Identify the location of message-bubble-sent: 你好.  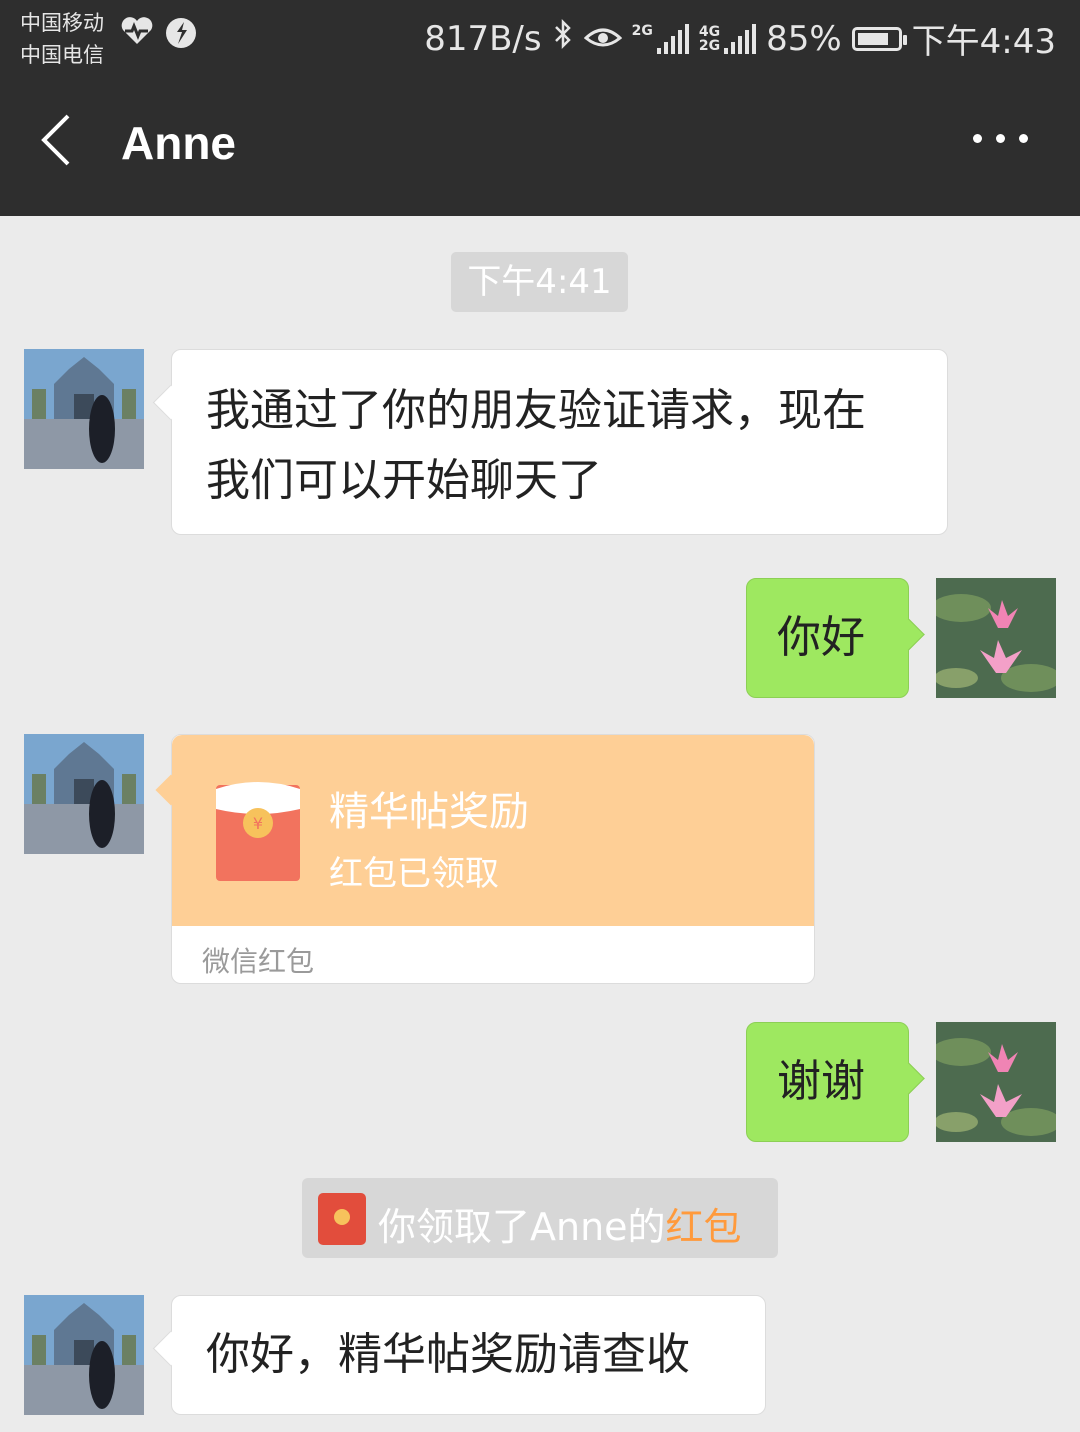
(827, 638).